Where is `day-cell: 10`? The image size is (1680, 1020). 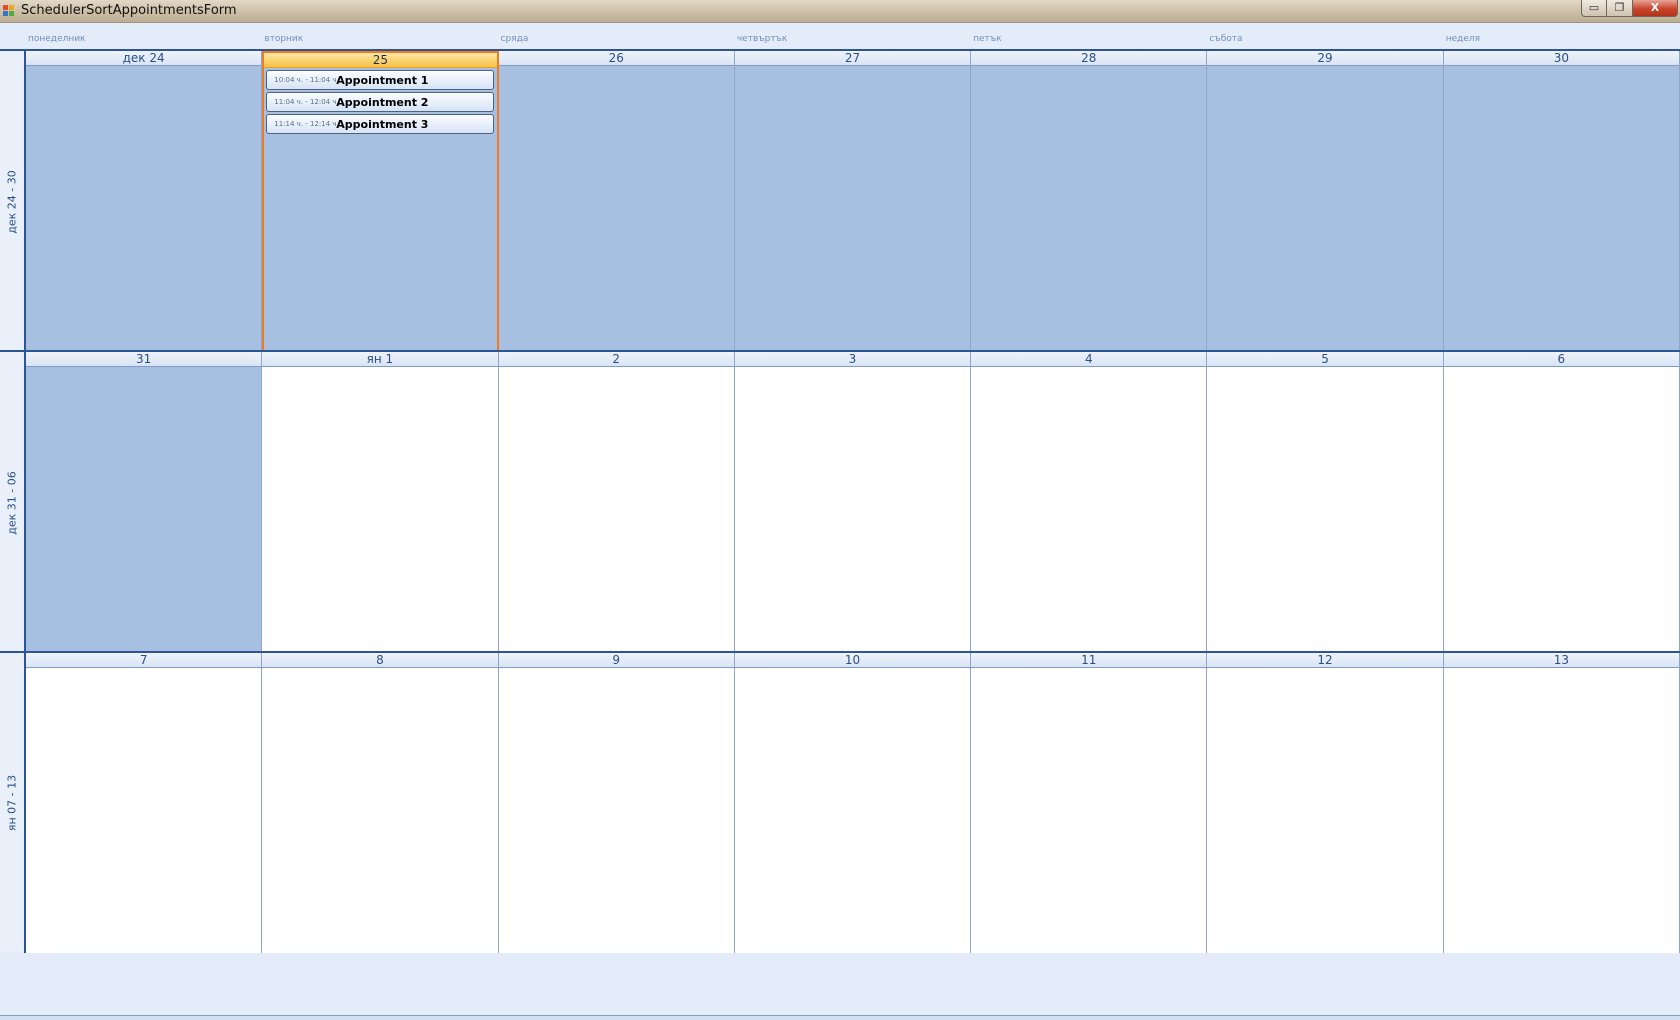
day-cell: 10 is located at coordinates (853, 803).